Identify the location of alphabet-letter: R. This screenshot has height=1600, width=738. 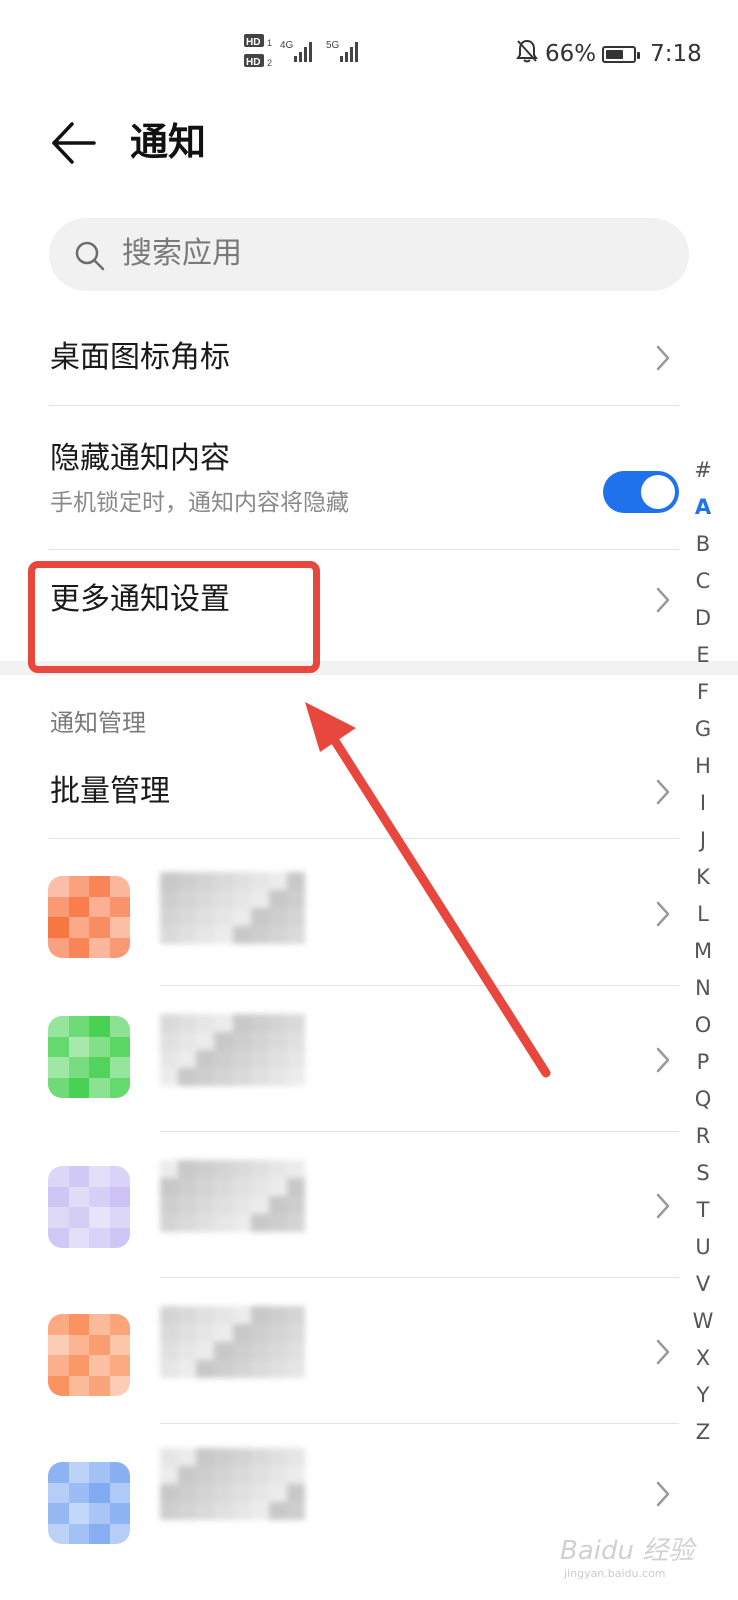
(703, 1136).